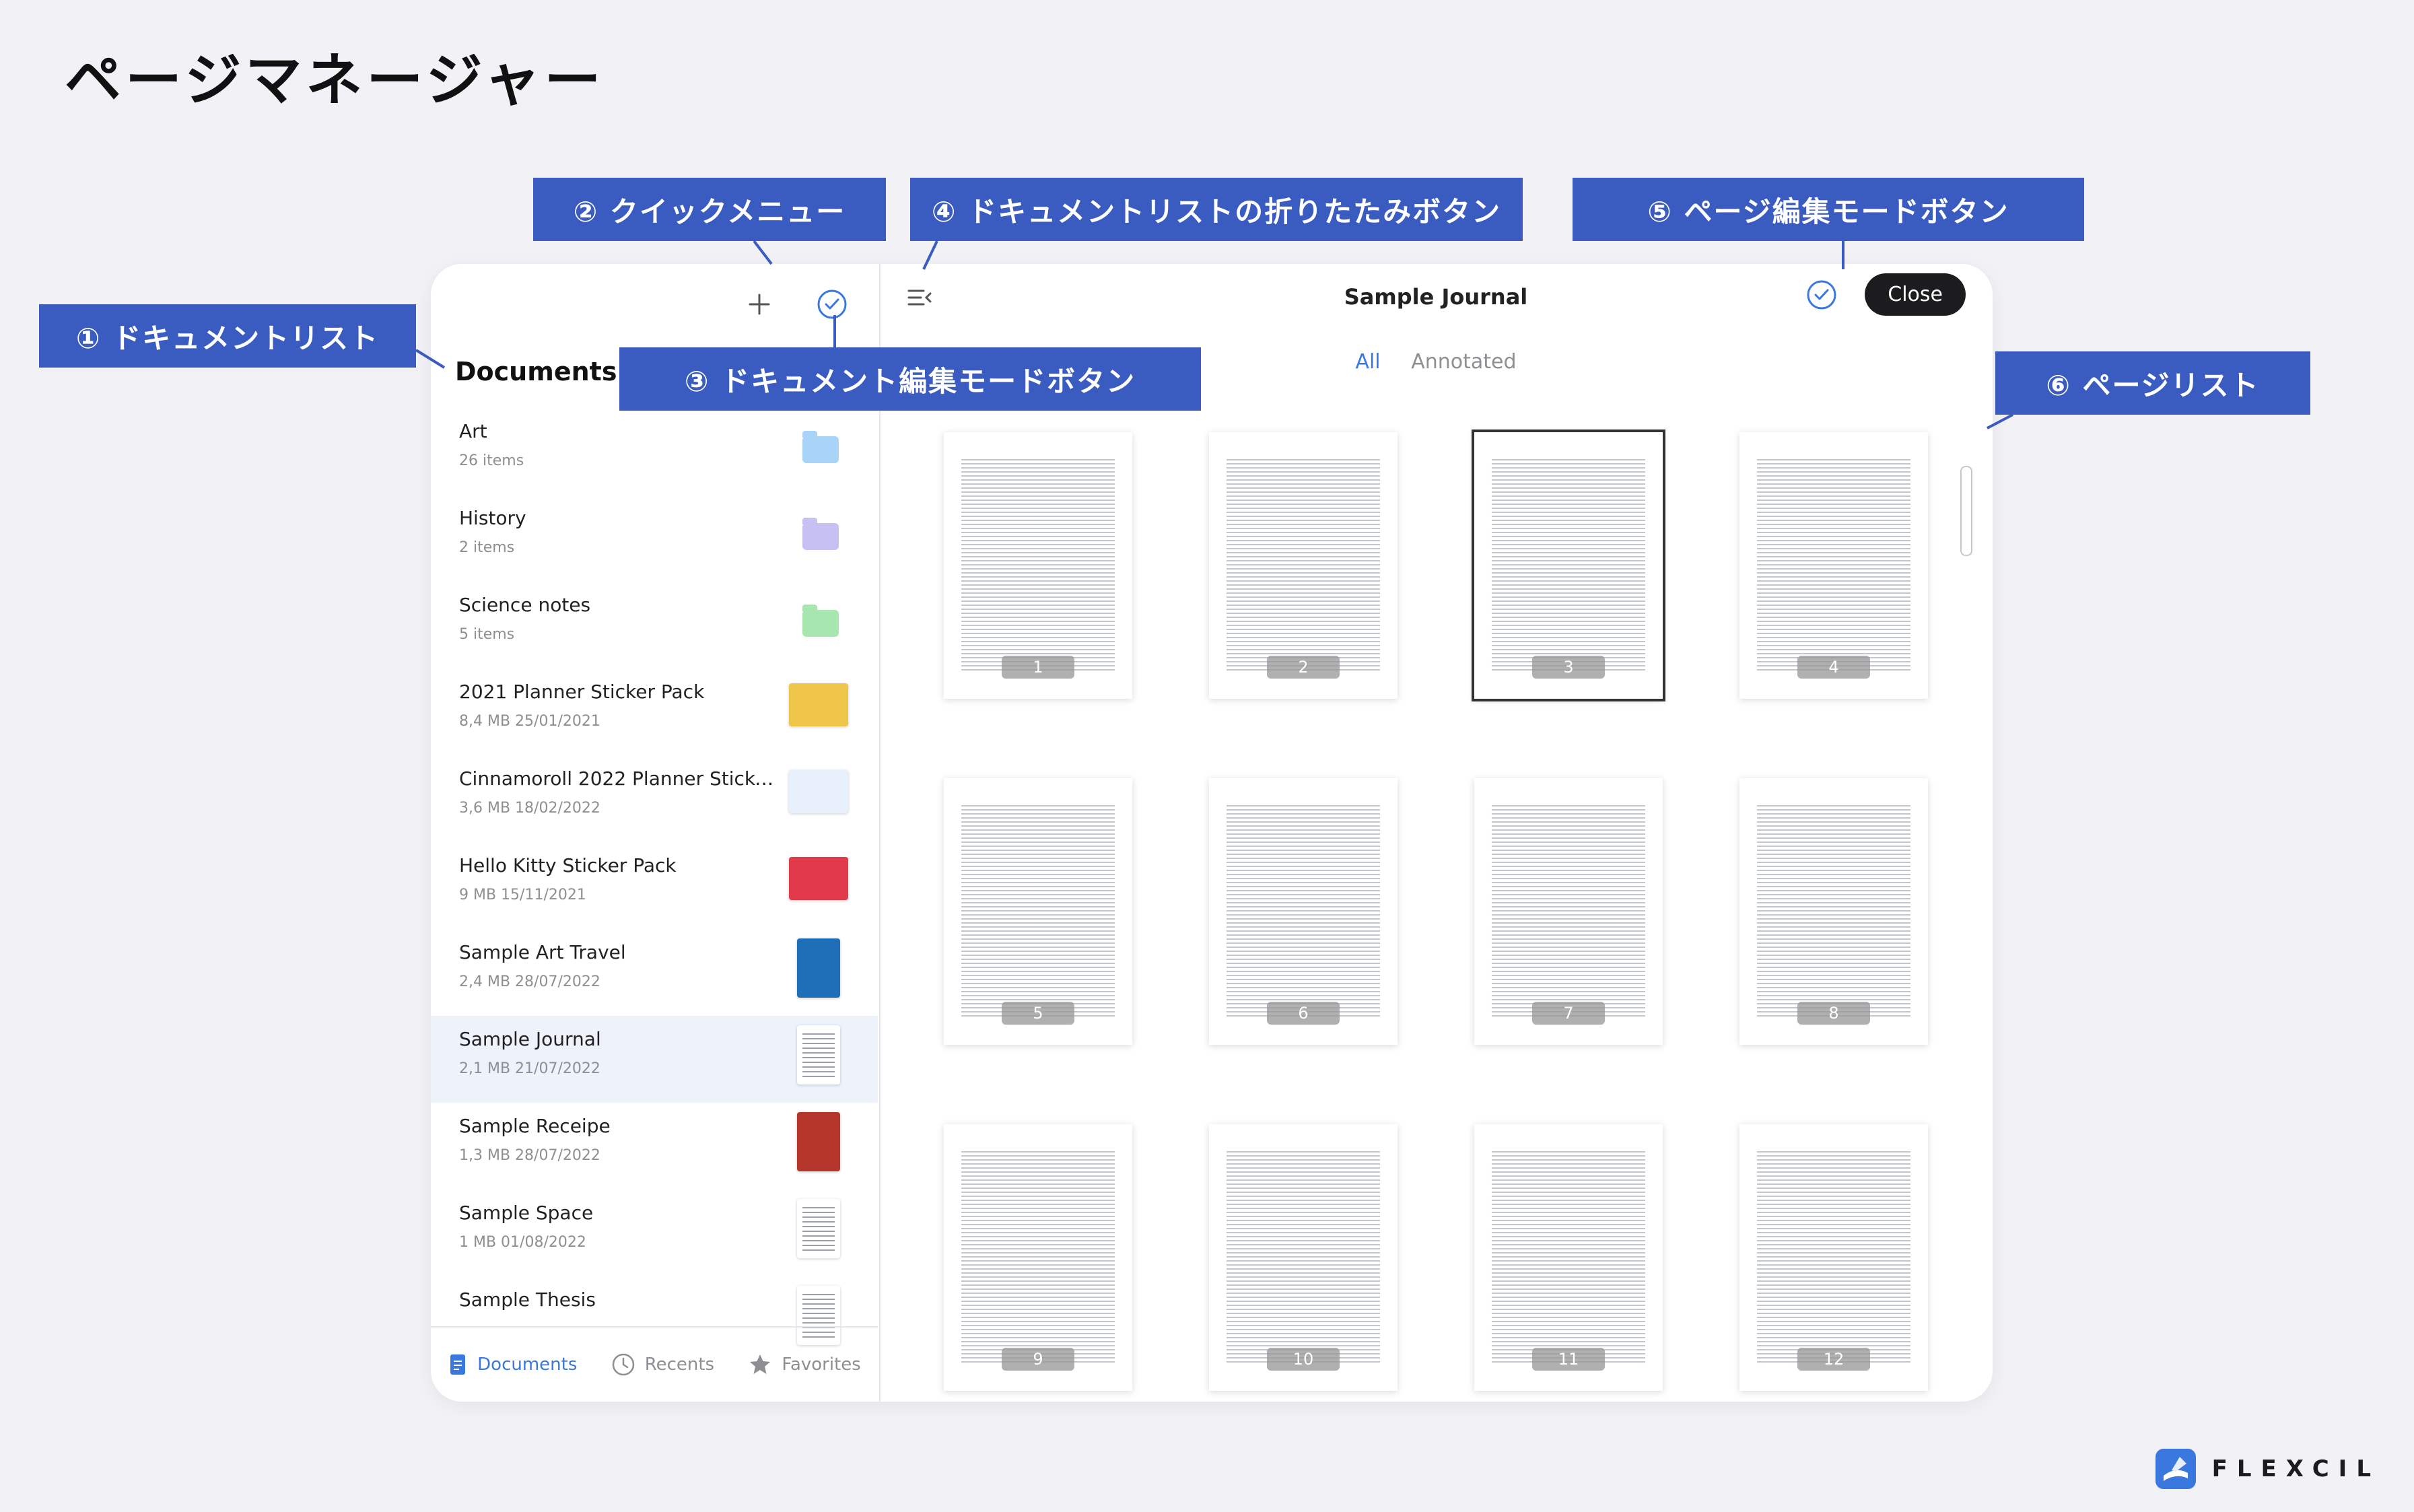 Image resolution: width=2414 pixels, height=1512 pixels. Describe the element at coordinates (1214, 334) in the screenshot. I see `callout-leaders` at that location.